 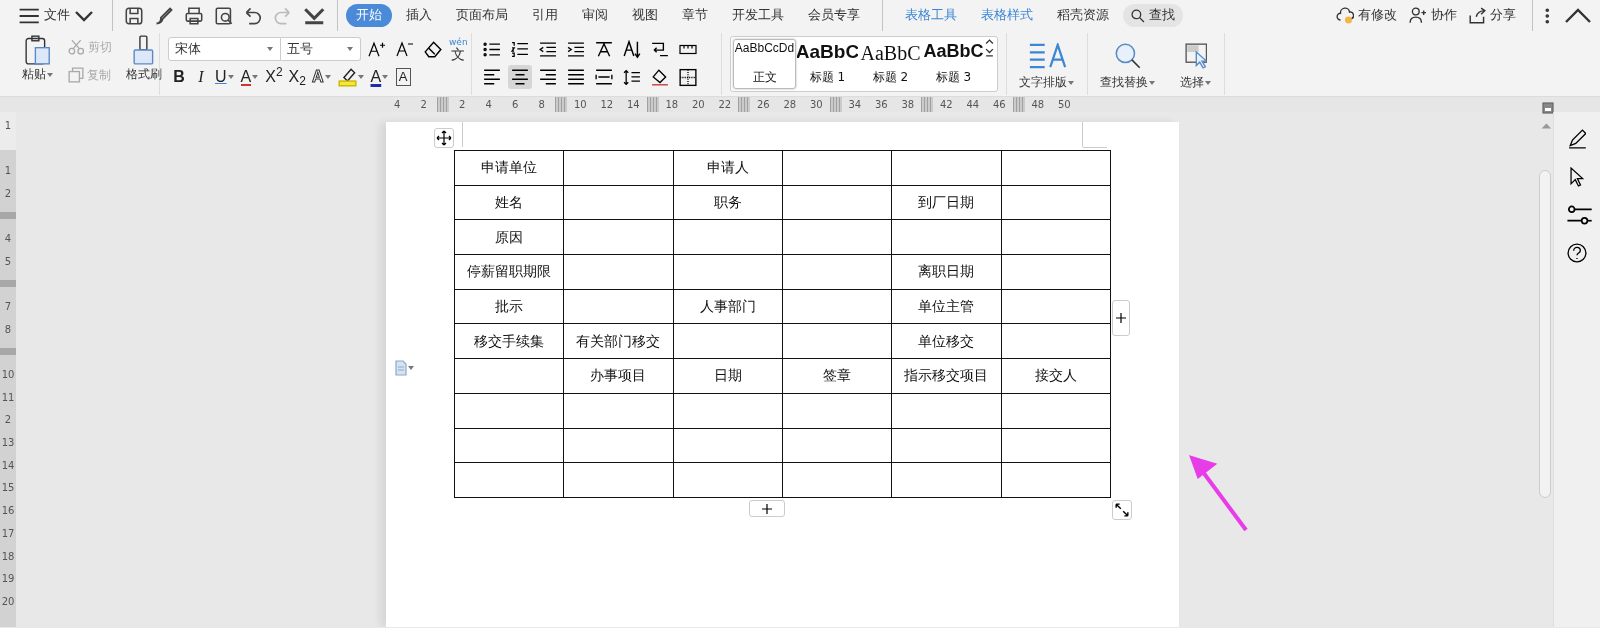 What do you see at coordinates (1153, 15) in the screenshot?
I see `search-button: 查找` at bounding box center [1153, 15].